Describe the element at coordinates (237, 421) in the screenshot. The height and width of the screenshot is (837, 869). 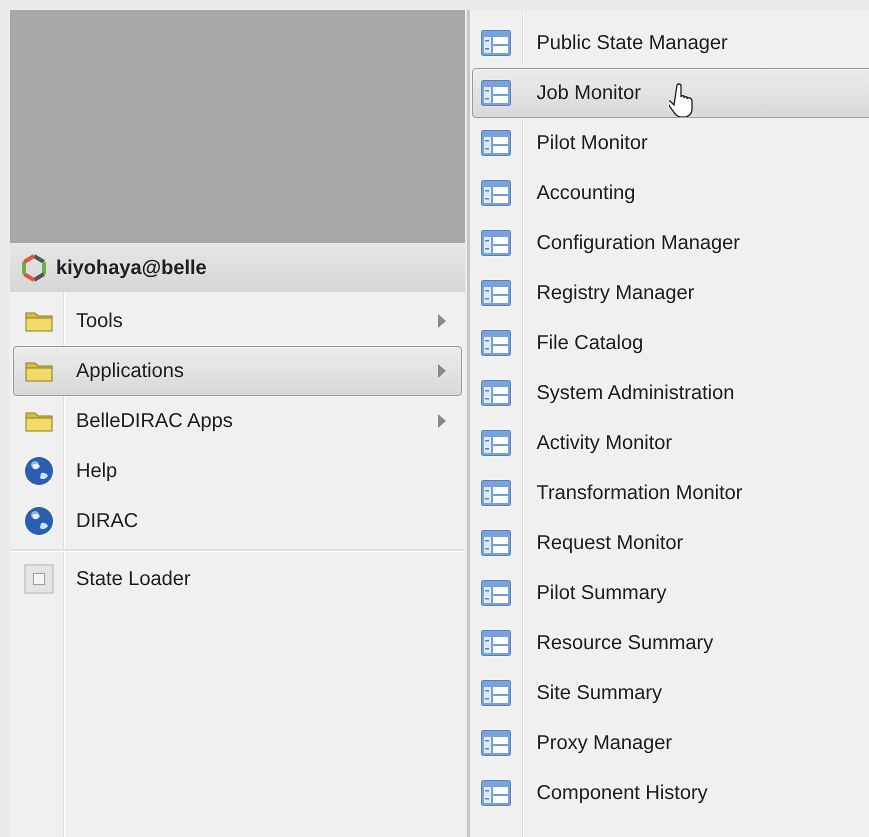
I see `menu-item: BelleDIRAC Apps` at that location.